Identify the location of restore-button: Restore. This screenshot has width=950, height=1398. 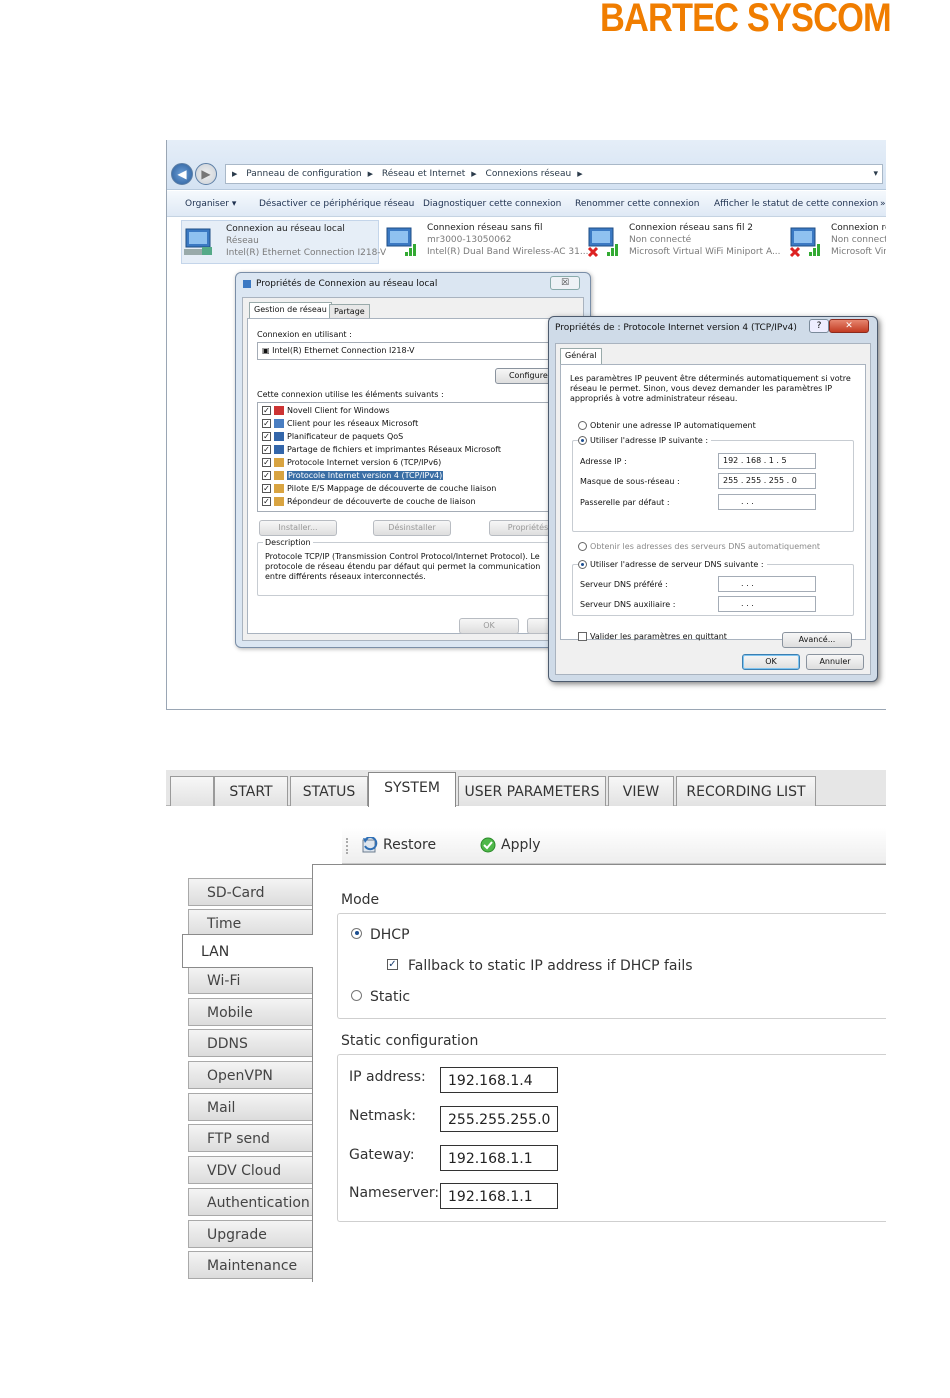
(399, 845).